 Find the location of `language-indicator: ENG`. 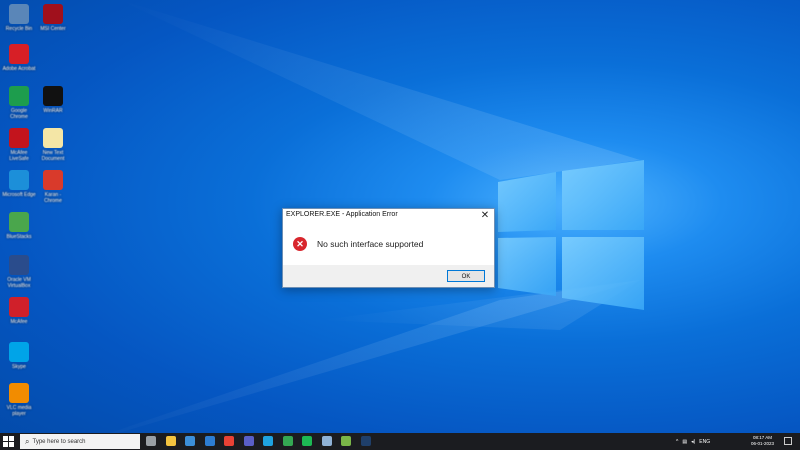

language-indicator: ENG is located at coordinates (704, 442).